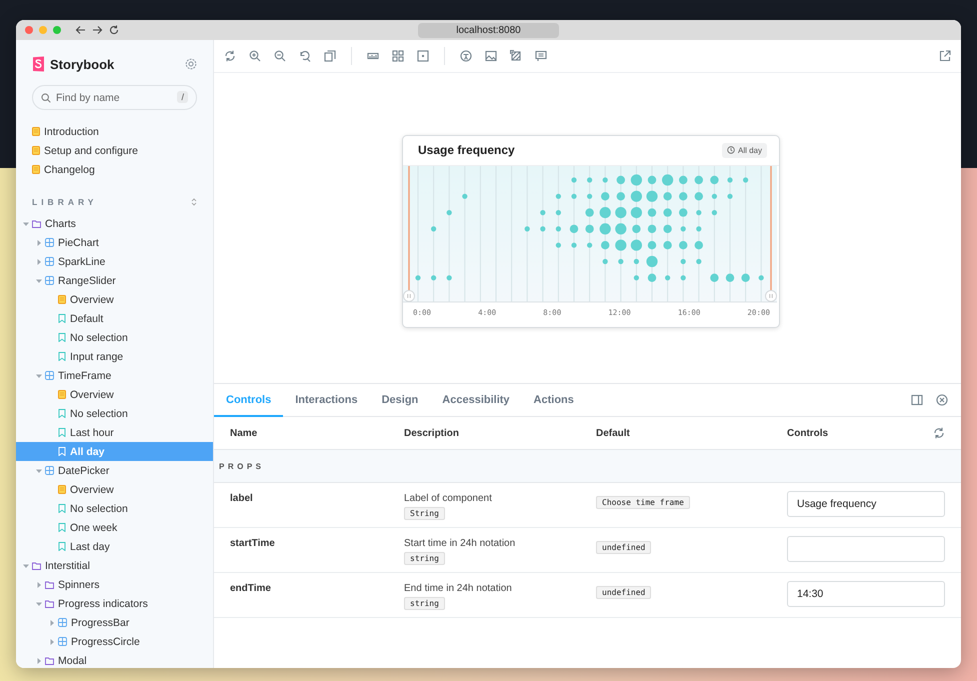 The width and height of the screenshot is (977, 681). What do you see at coordinates (400, 400) in the screenshot?
I see `panel-tab: Design` at bounding box center [400, 400].